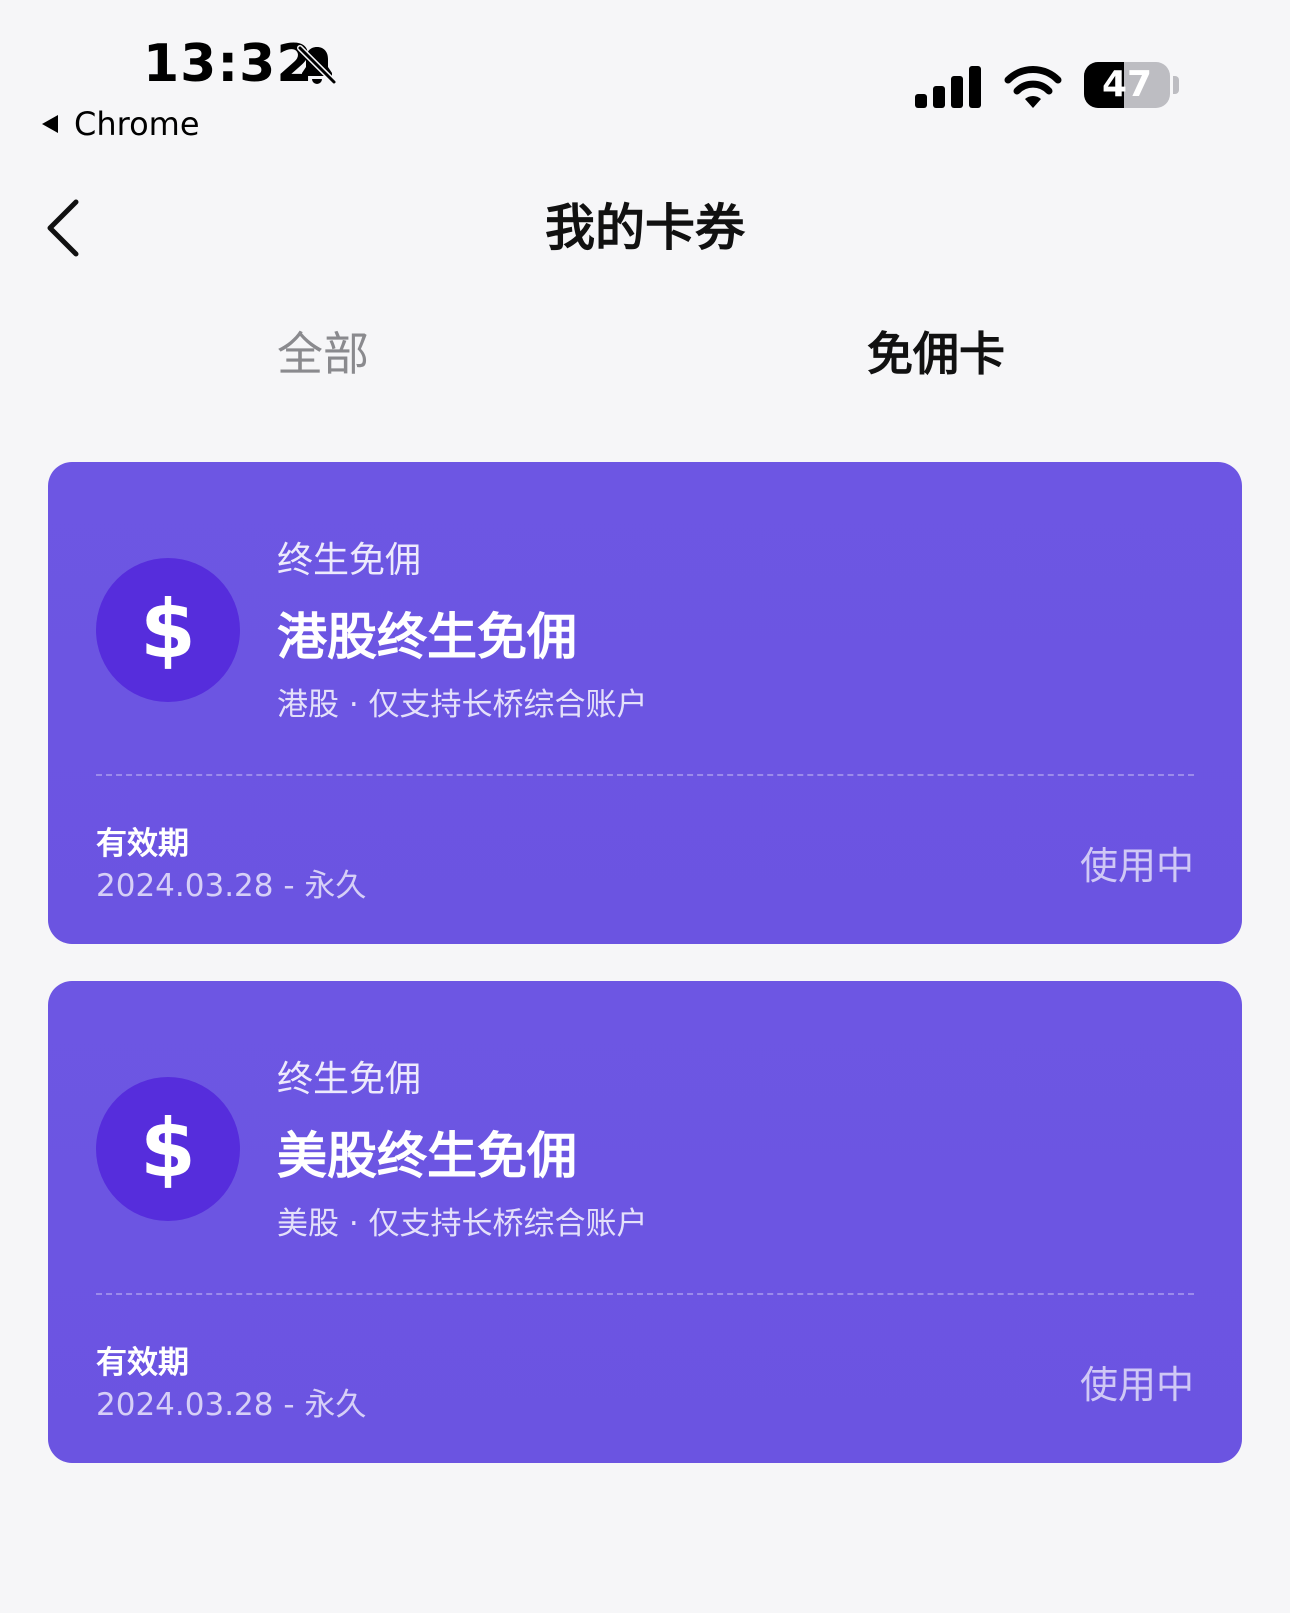 The height and width of the screenshot is (1613, 1290). I want to click on card-title: 港股终生免佣, so click(427, 637).